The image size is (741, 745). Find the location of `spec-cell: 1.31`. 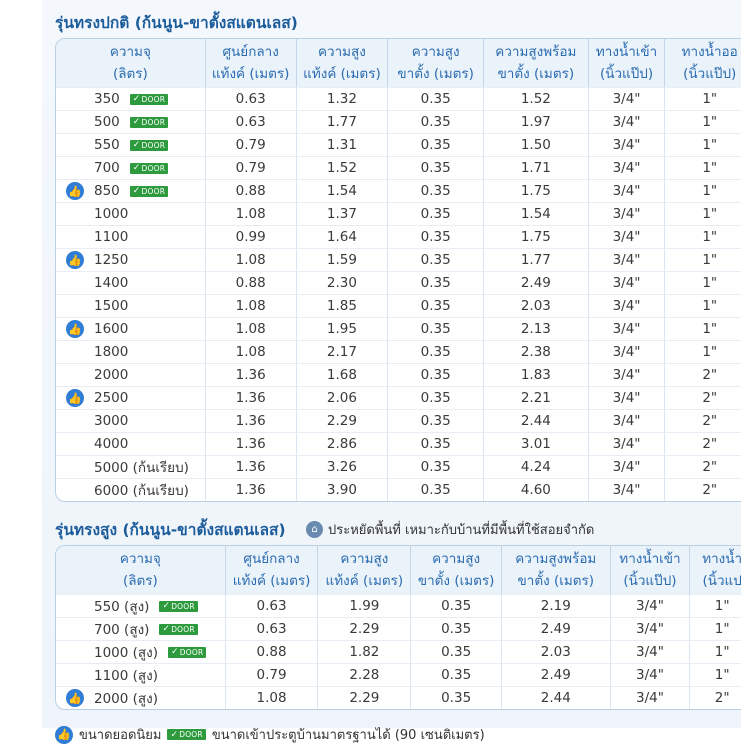

spec-cell: 1.31 is located at coordinates (342, 144).